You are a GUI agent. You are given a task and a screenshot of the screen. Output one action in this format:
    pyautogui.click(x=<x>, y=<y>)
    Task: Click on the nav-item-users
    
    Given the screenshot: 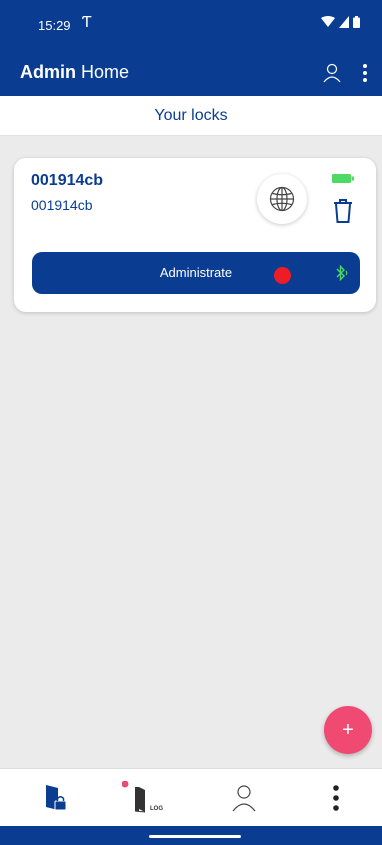 What is the action you would take?
    pyautogui.click(x=244, y=798)
    